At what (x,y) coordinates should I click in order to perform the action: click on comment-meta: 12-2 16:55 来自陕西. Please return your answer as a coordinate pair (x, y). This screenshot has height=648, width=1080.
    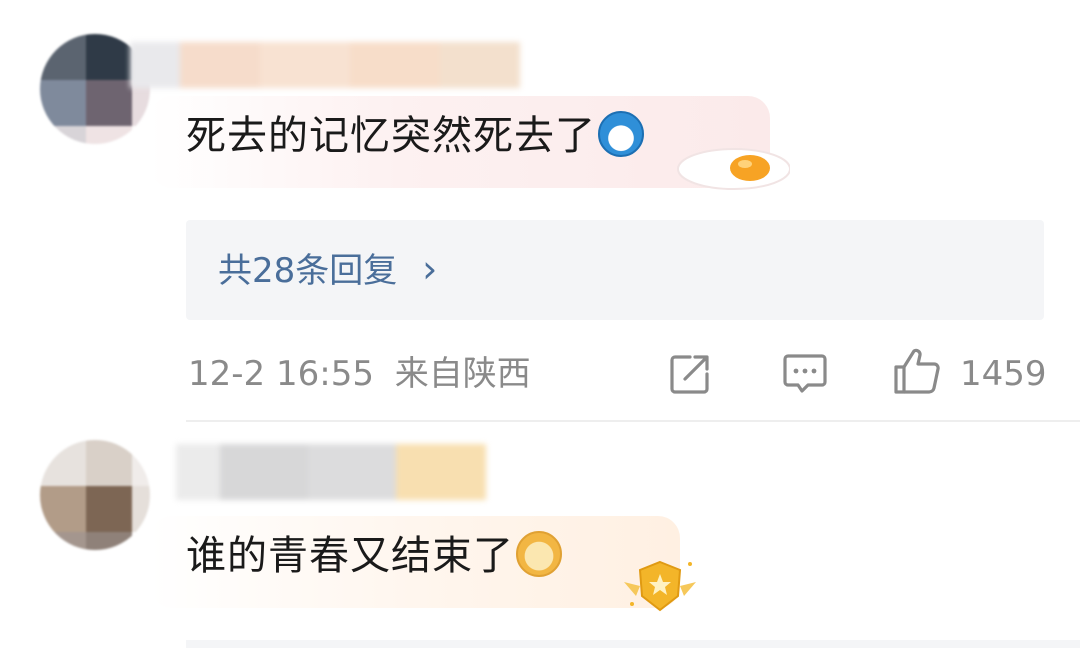
    Looking at the image, I should click on (359, 374).